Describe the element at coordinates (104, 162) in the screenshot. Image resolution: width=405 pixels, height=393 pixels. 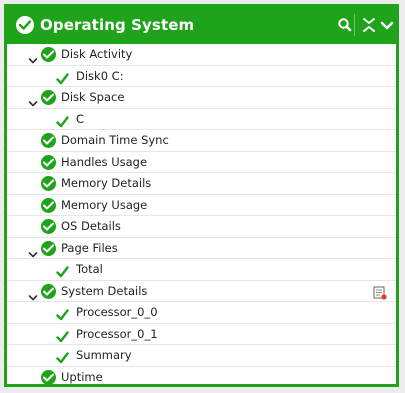
I see `tree-row-label: Handles Usage` at that location.